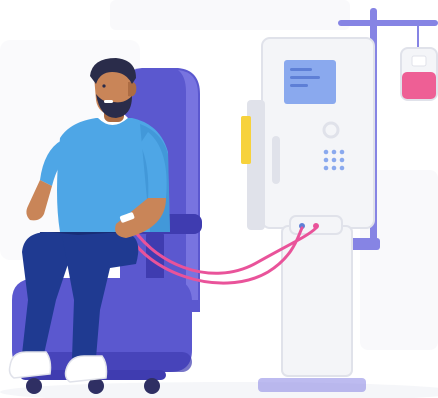 The width and height of the screenshot is (438, 398). I want to click on machine-handle, so click(276, 160).